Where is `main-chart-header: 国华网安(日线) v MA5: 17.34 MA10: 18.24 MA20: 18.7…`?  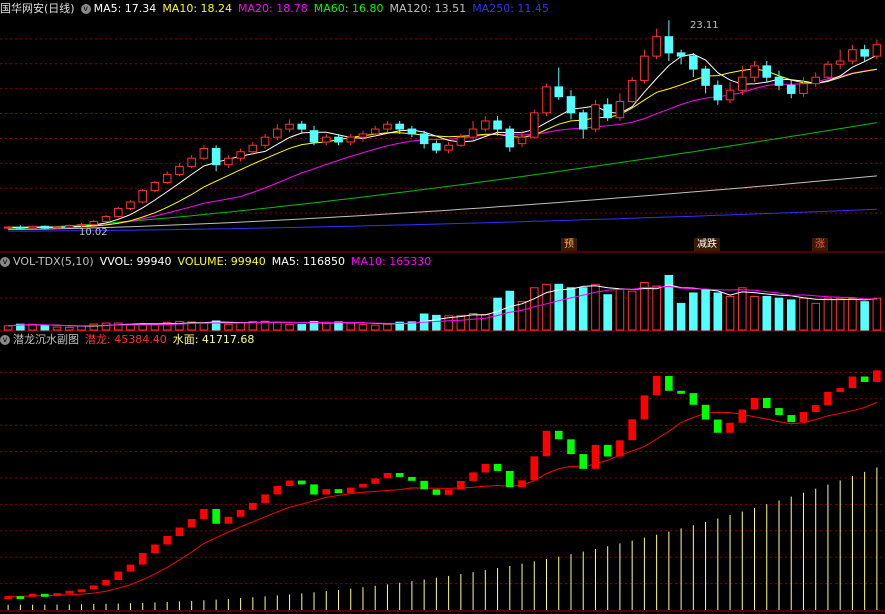 main-chart-header: 国华网安(日线) v MA5: 17.34 MA10: 18.24 MA20: 18.7… is located at coordinates (277, 9).